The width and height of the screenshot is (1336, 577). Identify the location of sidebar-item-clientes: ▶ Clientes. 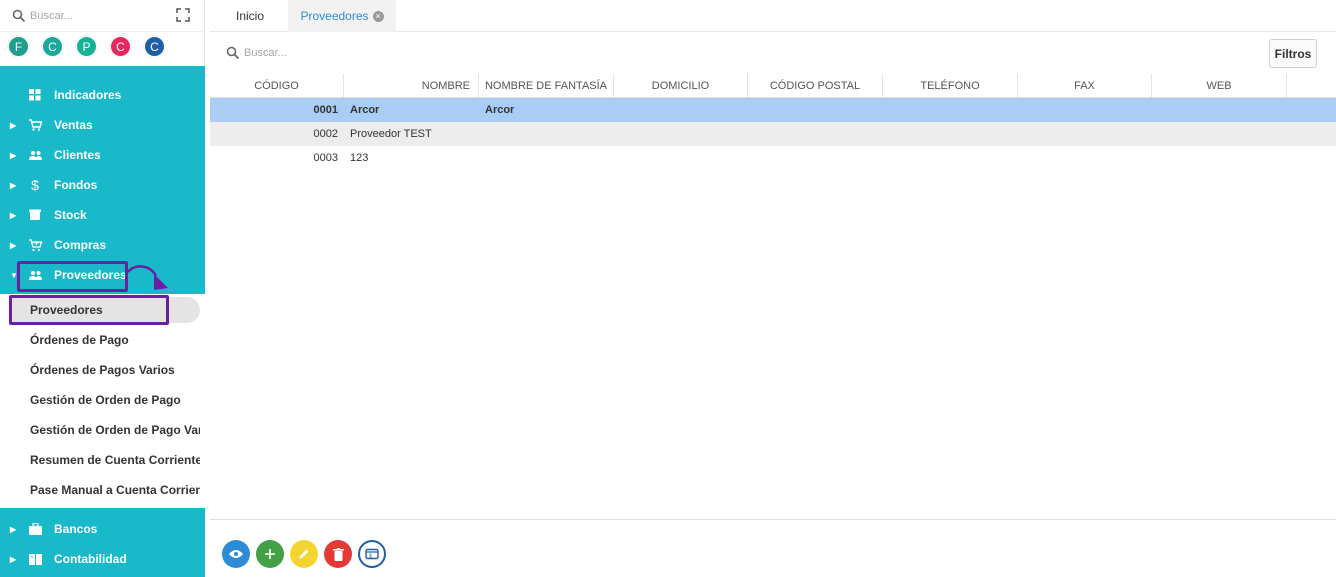
(102, 155).